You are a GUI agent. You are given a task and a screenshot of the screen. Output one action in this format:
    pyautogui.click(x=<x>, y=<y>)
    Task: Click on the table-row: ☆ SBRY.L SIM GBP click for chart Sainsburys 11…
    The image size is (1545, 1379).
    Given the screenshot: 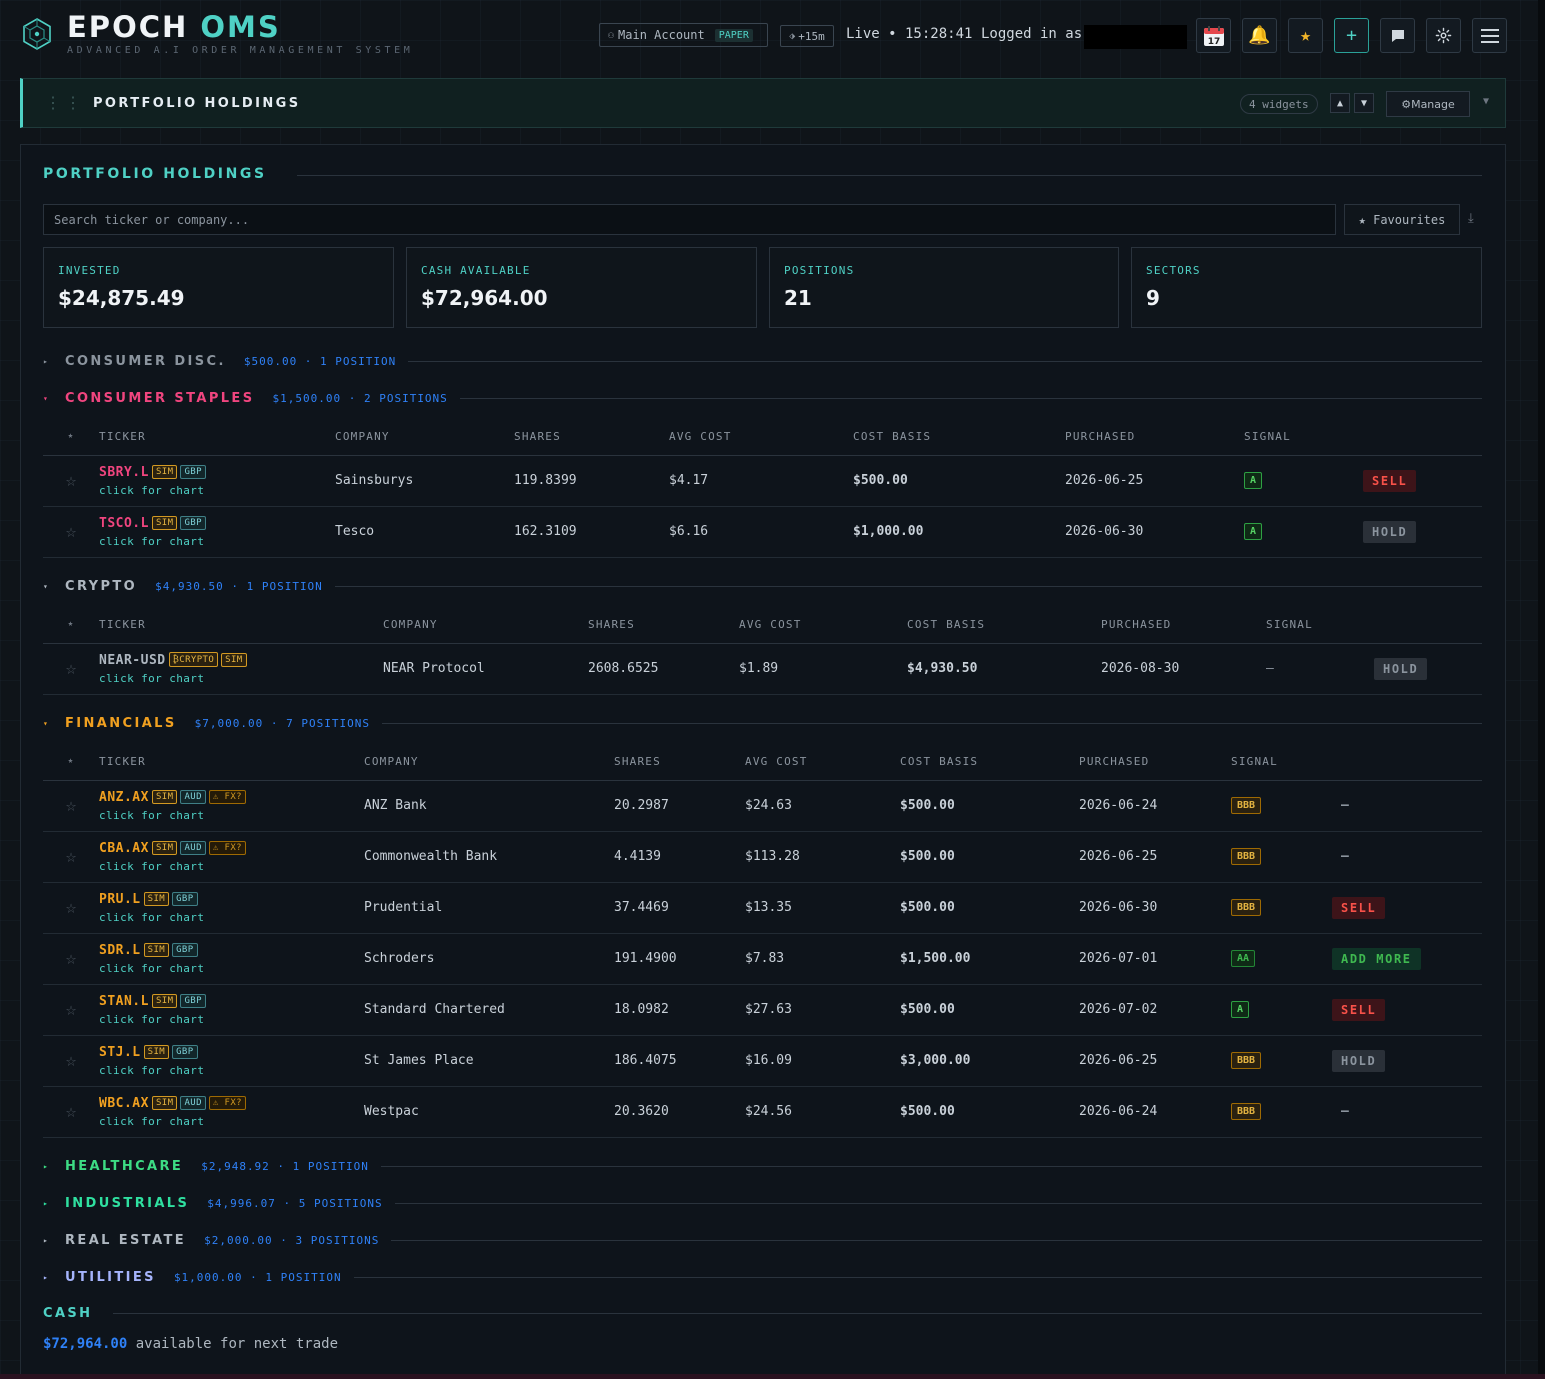 What is the action you would take?
    pyautogui.click(x=762, y=481)
    